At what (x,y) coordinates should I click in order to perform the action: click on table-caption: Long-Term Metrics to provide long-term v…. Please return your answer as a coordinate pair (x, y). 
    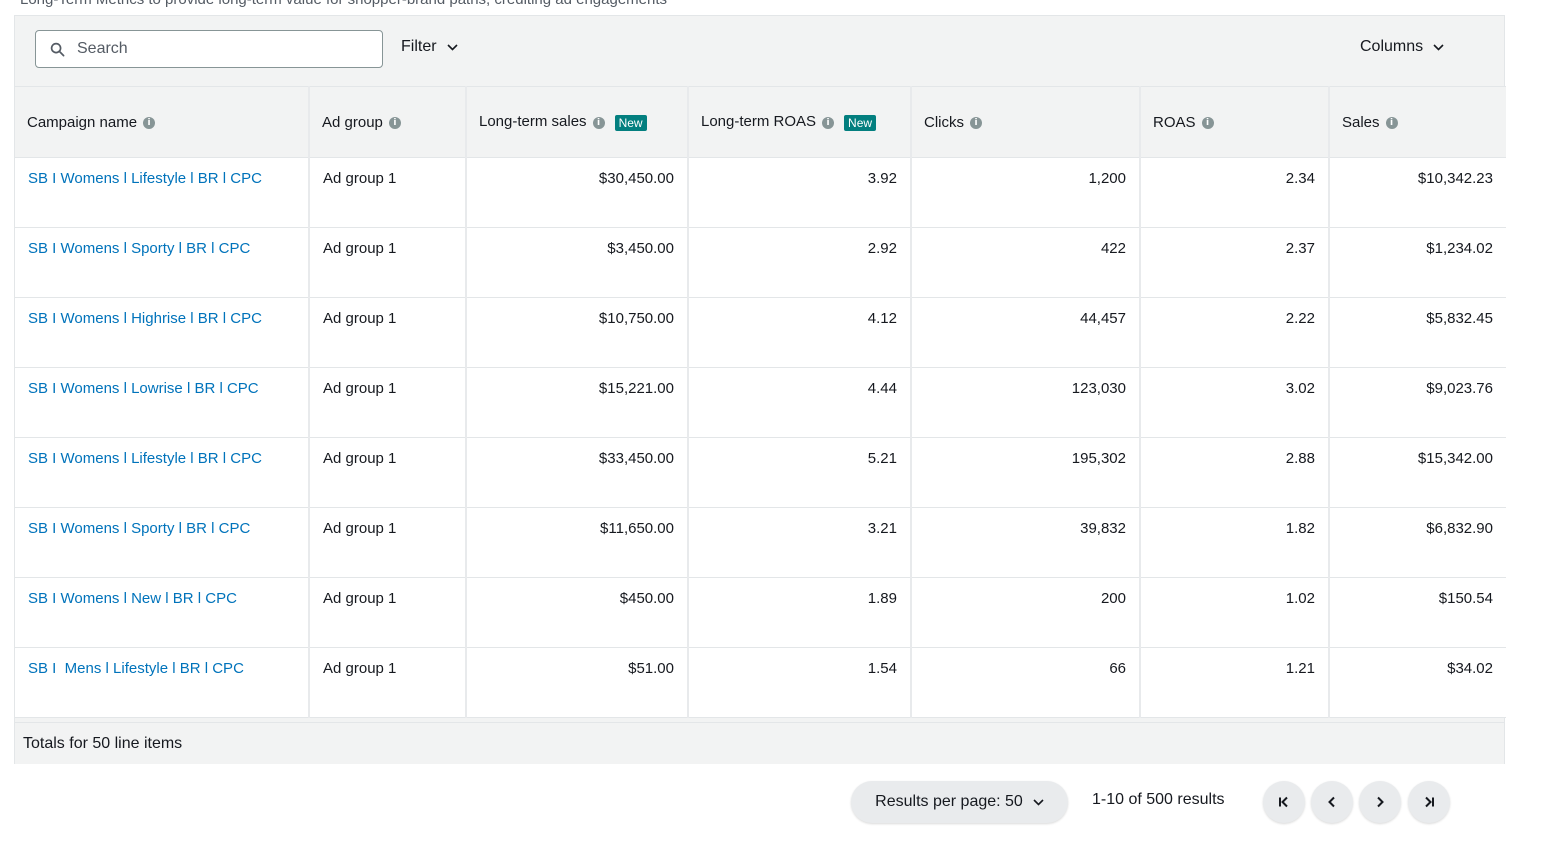
    Looking at the image, I should click on (343, 4).